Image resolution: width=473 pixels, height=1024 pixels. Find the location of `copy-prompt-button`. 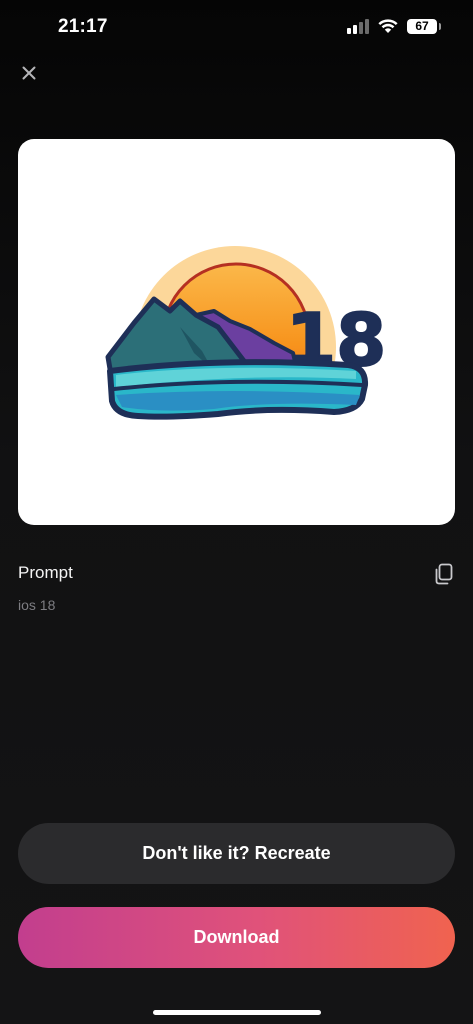

copy-prompt-button is located at coordinates (444, 574).